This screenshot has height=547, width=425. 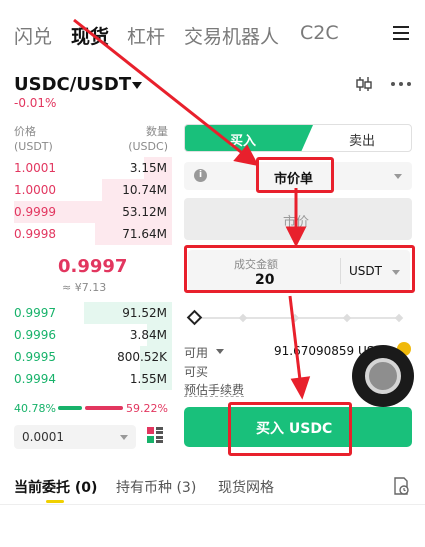 What do you see at coordinates (144, 212) in the screenshot?
I see `ask-qty: 53.12M` at bounding box center [144, 212].